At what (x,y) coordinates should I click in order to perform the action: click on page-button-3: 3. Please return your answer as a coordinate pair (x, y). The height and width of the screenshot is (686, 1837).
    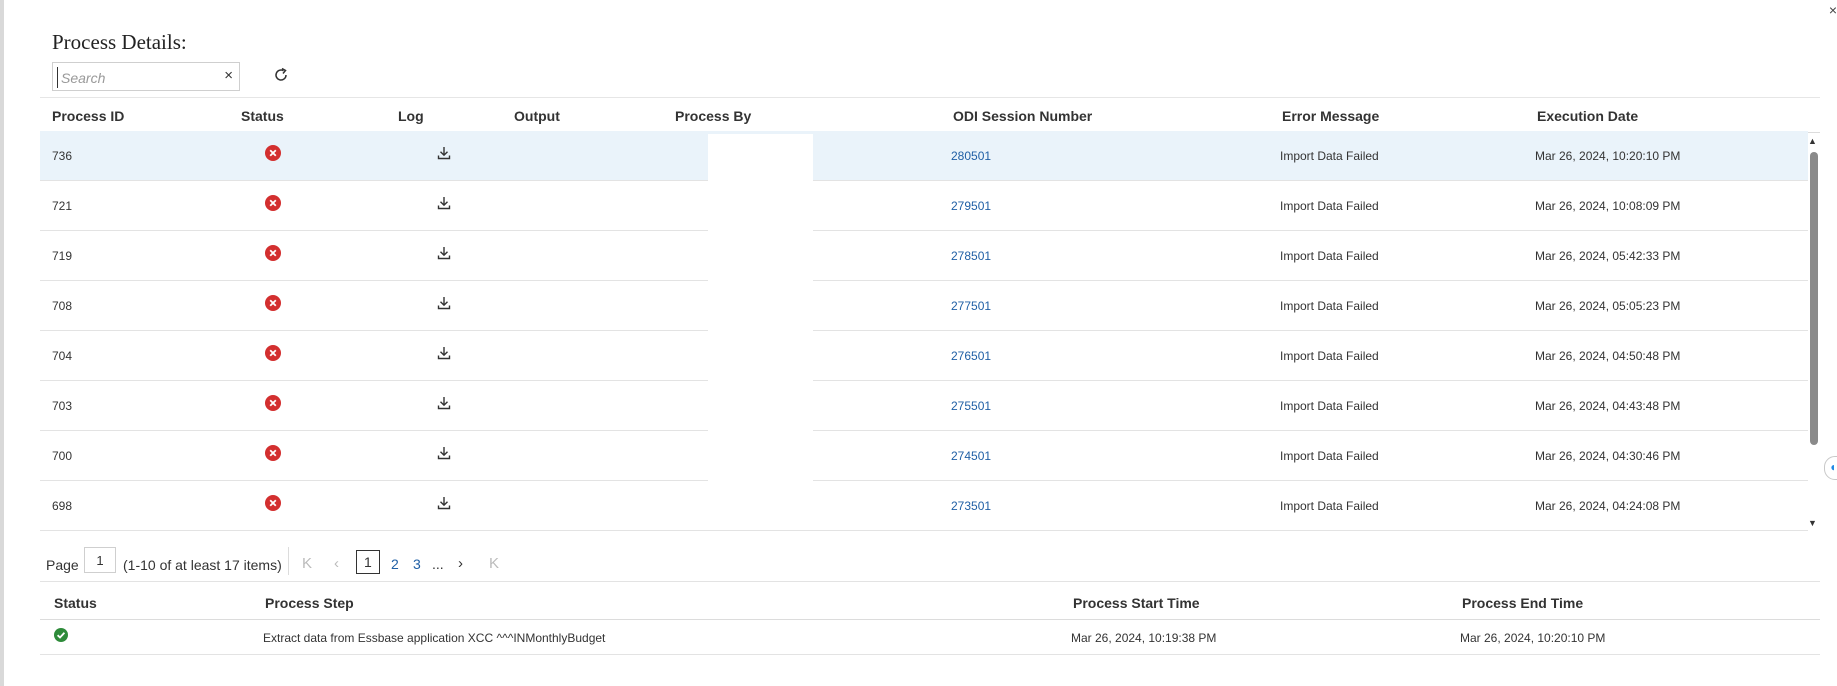
    Looking at the image, I should click on (417, 564).